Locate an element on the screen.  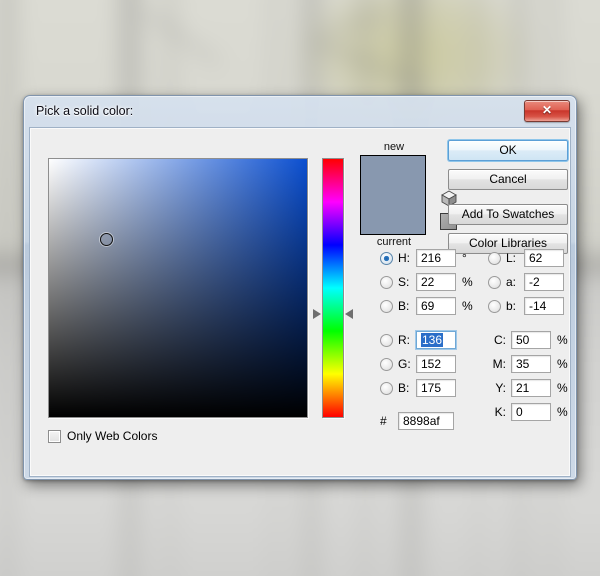
lab-row-b: b: -14 is located at coordinates (526, 306).